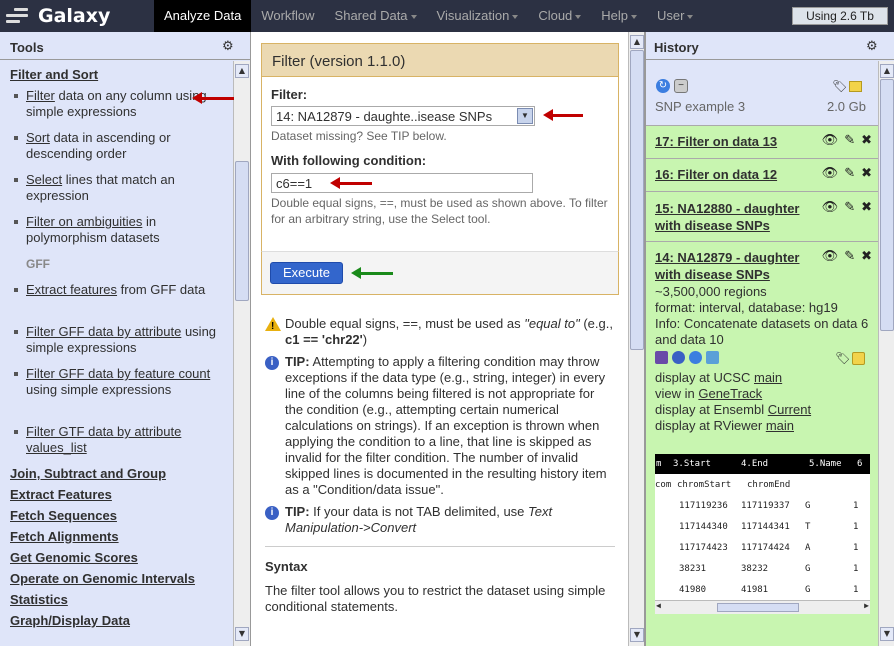 This screenshot has height=646, width=894. I want to click on tool-link: Extract features, so click(71, 289).